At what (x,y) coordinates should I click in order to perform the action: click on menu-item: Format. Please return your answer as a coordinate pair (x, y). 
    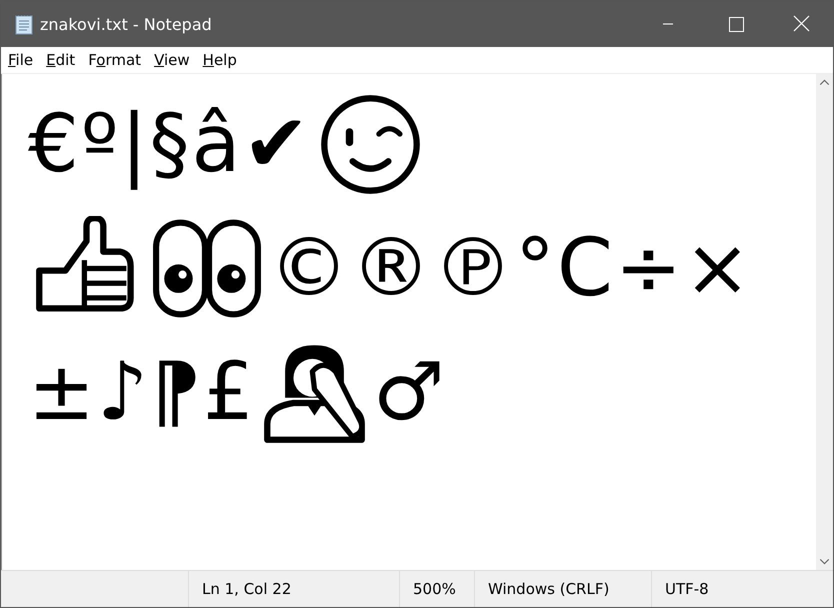
    Looking at the image, I should click on (115, 60).